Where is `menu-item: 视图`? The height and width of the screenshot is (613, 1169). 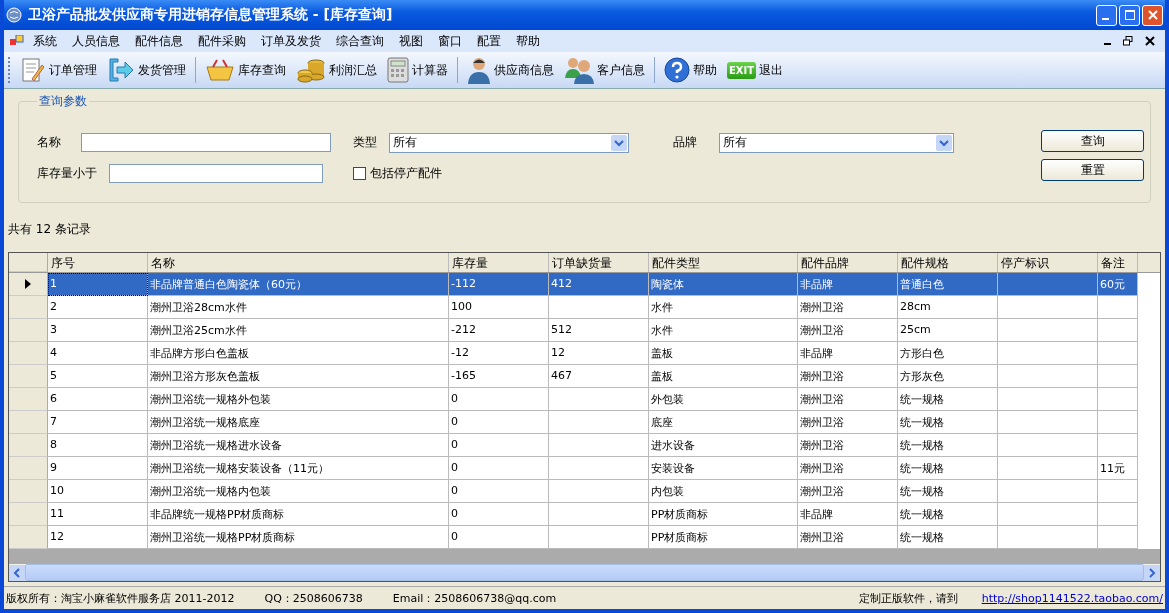 menu-item: 视图 is located at coordinates (411, 41).